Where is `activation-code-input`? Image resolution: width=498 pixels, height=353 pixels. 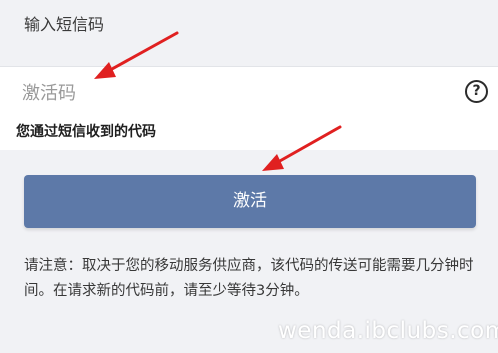 activation-code-input is located at coordinates (222, 93).